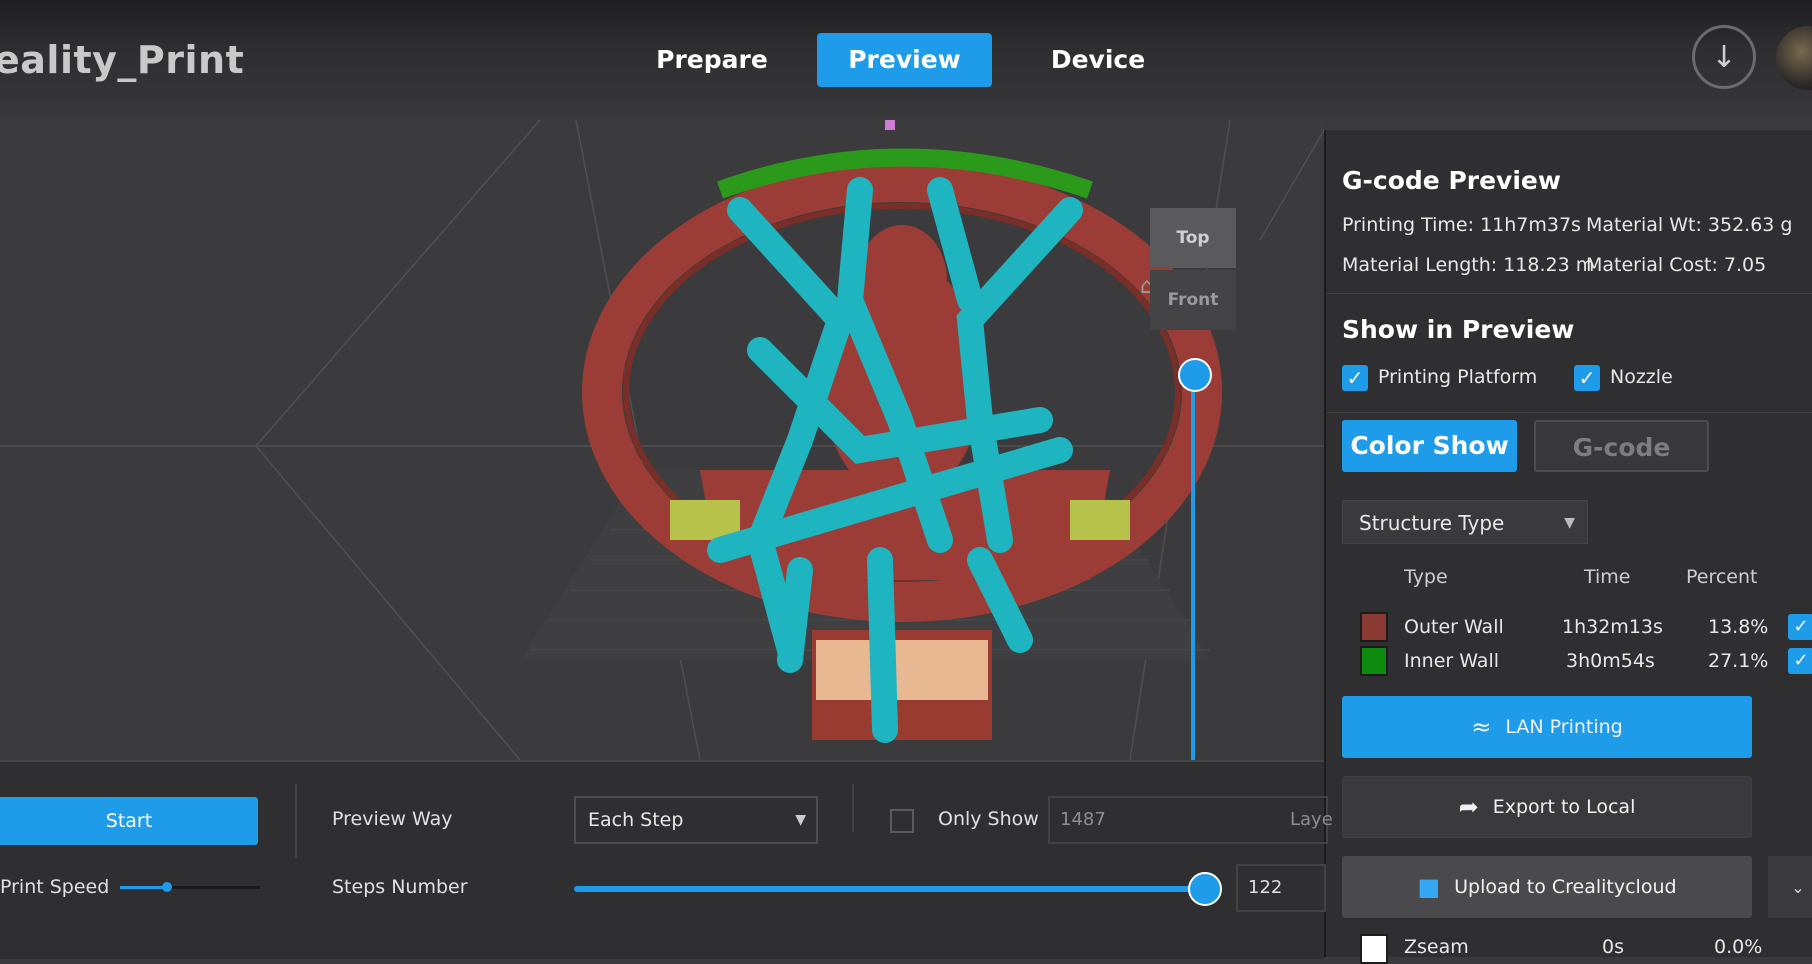 Image resolution: width=1812 pixels, height=964 pixels. What do you see at coordinates (167, 887) in the screenshot?
I see `print-speed-slider-handle` at bounding box center [167, 887].